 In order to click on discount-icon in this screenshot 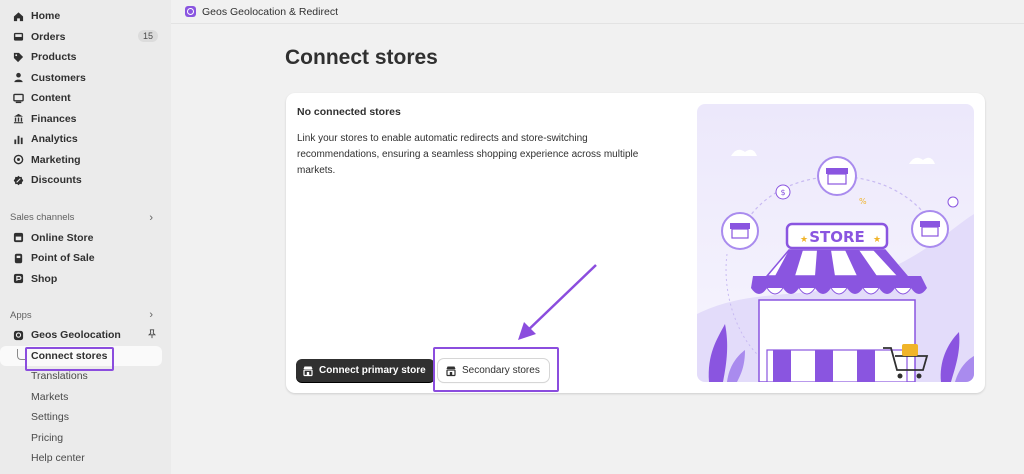, I will do `click(18, 180)`.